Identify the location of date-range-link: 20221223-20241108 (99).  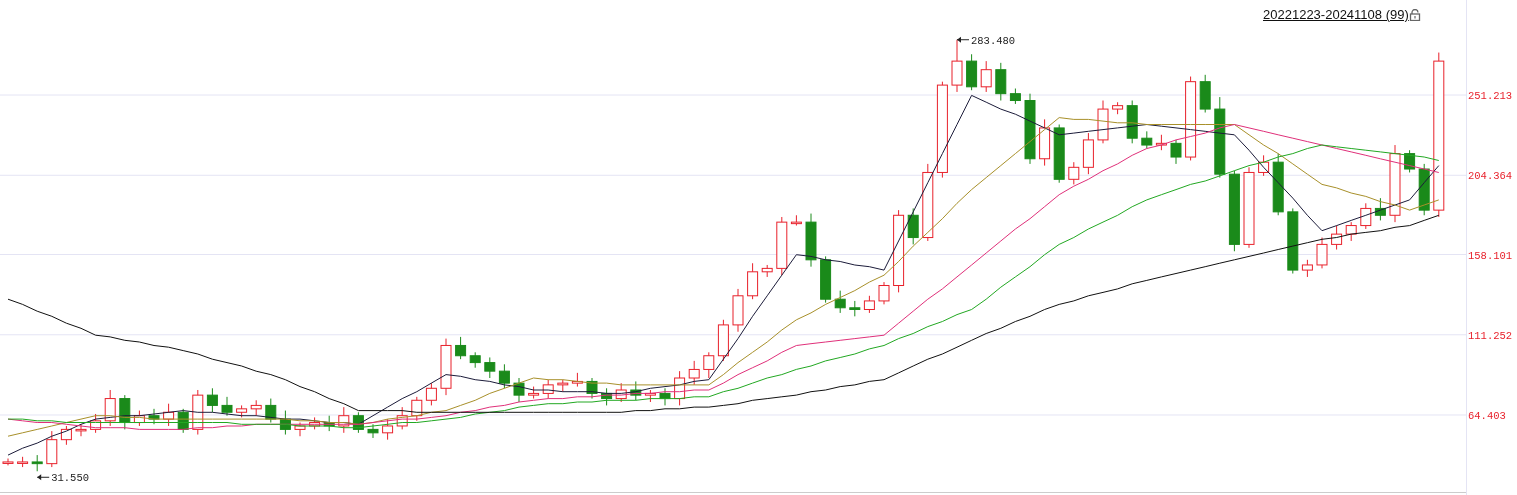
(1336, 15).